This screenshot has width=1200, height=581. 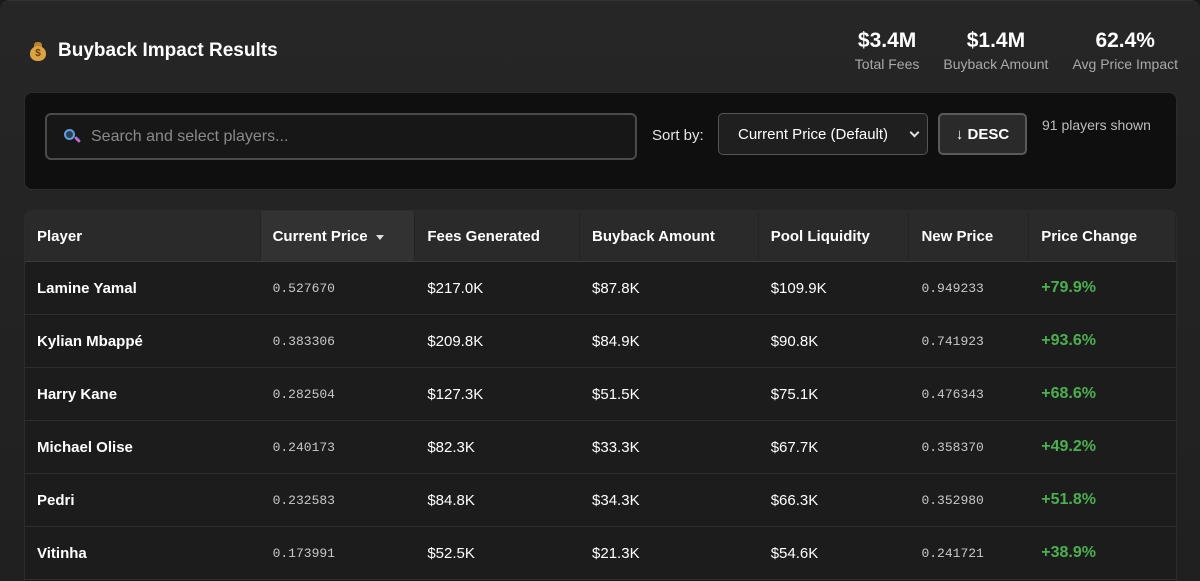 What do you see at coordinates (90, 341) in the screenshot?
I see `cell-player: Kylian Mbappé` at bounding box center [90, 341].